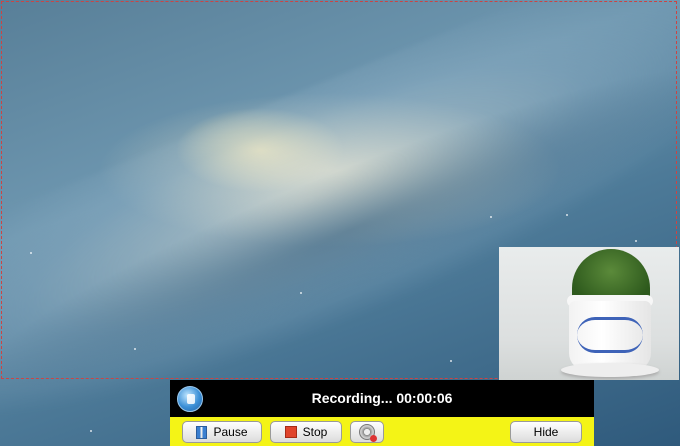 The image size is (680, 446). I want to click on recorder-toolbar: Recording... 00:00:06 Pause Stop Hide, so click(382, 413).